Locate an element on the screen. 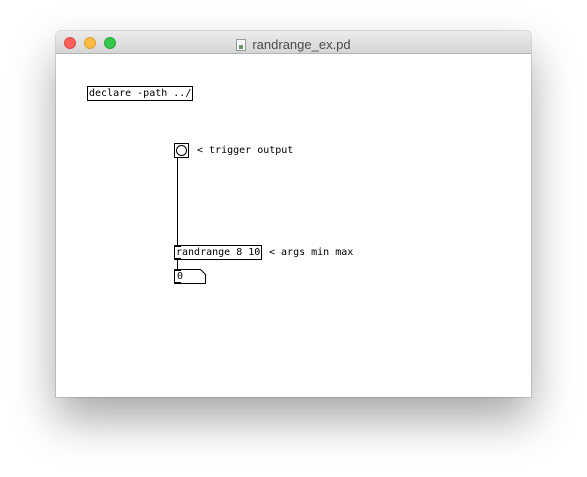 The width and height of the screenshot is (587, 477). number-box-inlet is located at coordinates (177, 270).